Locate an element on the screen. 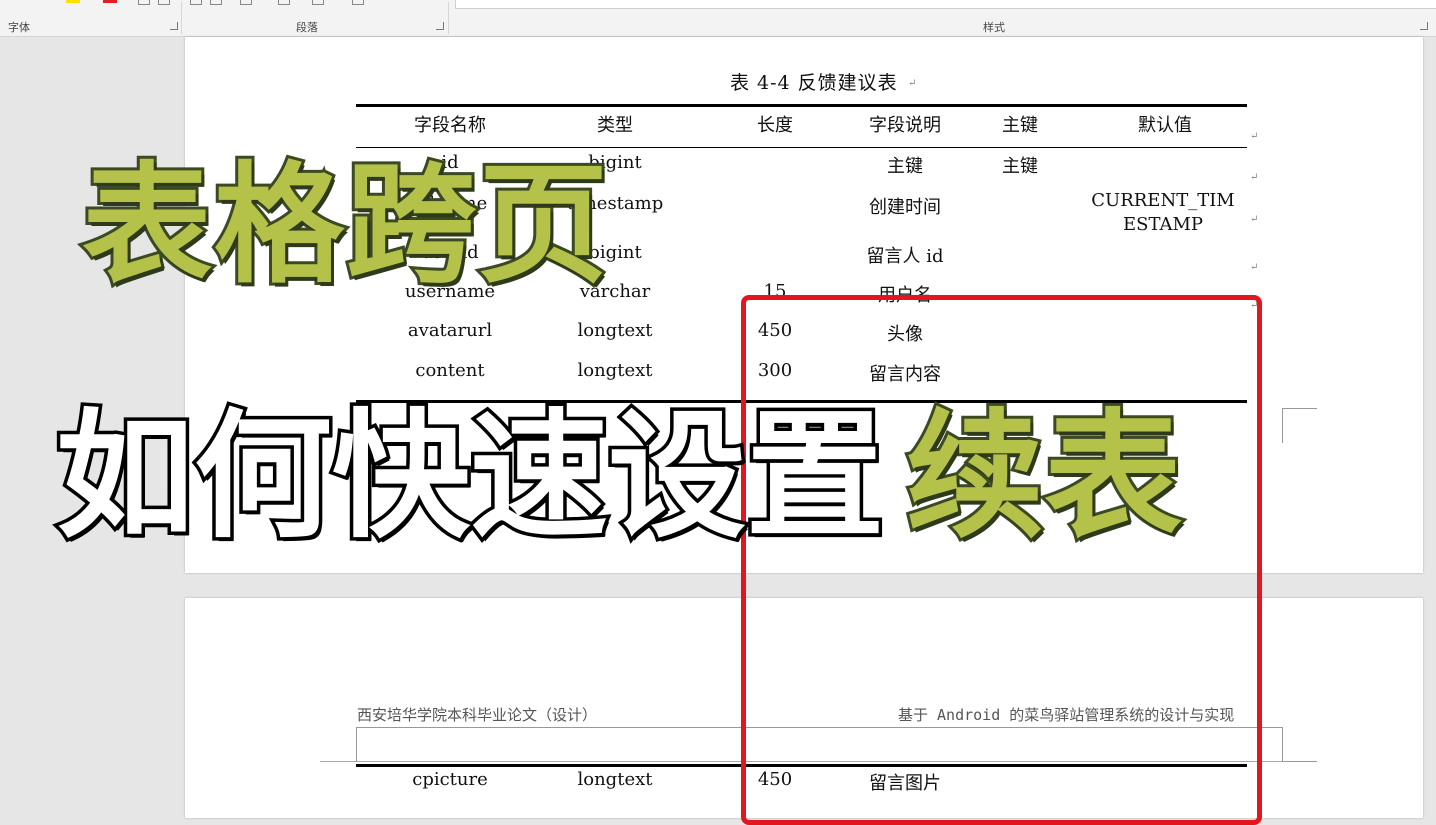  page-header-left: 西安培华学院本科毕业论文（设计） is located at coordinates (477, 715).